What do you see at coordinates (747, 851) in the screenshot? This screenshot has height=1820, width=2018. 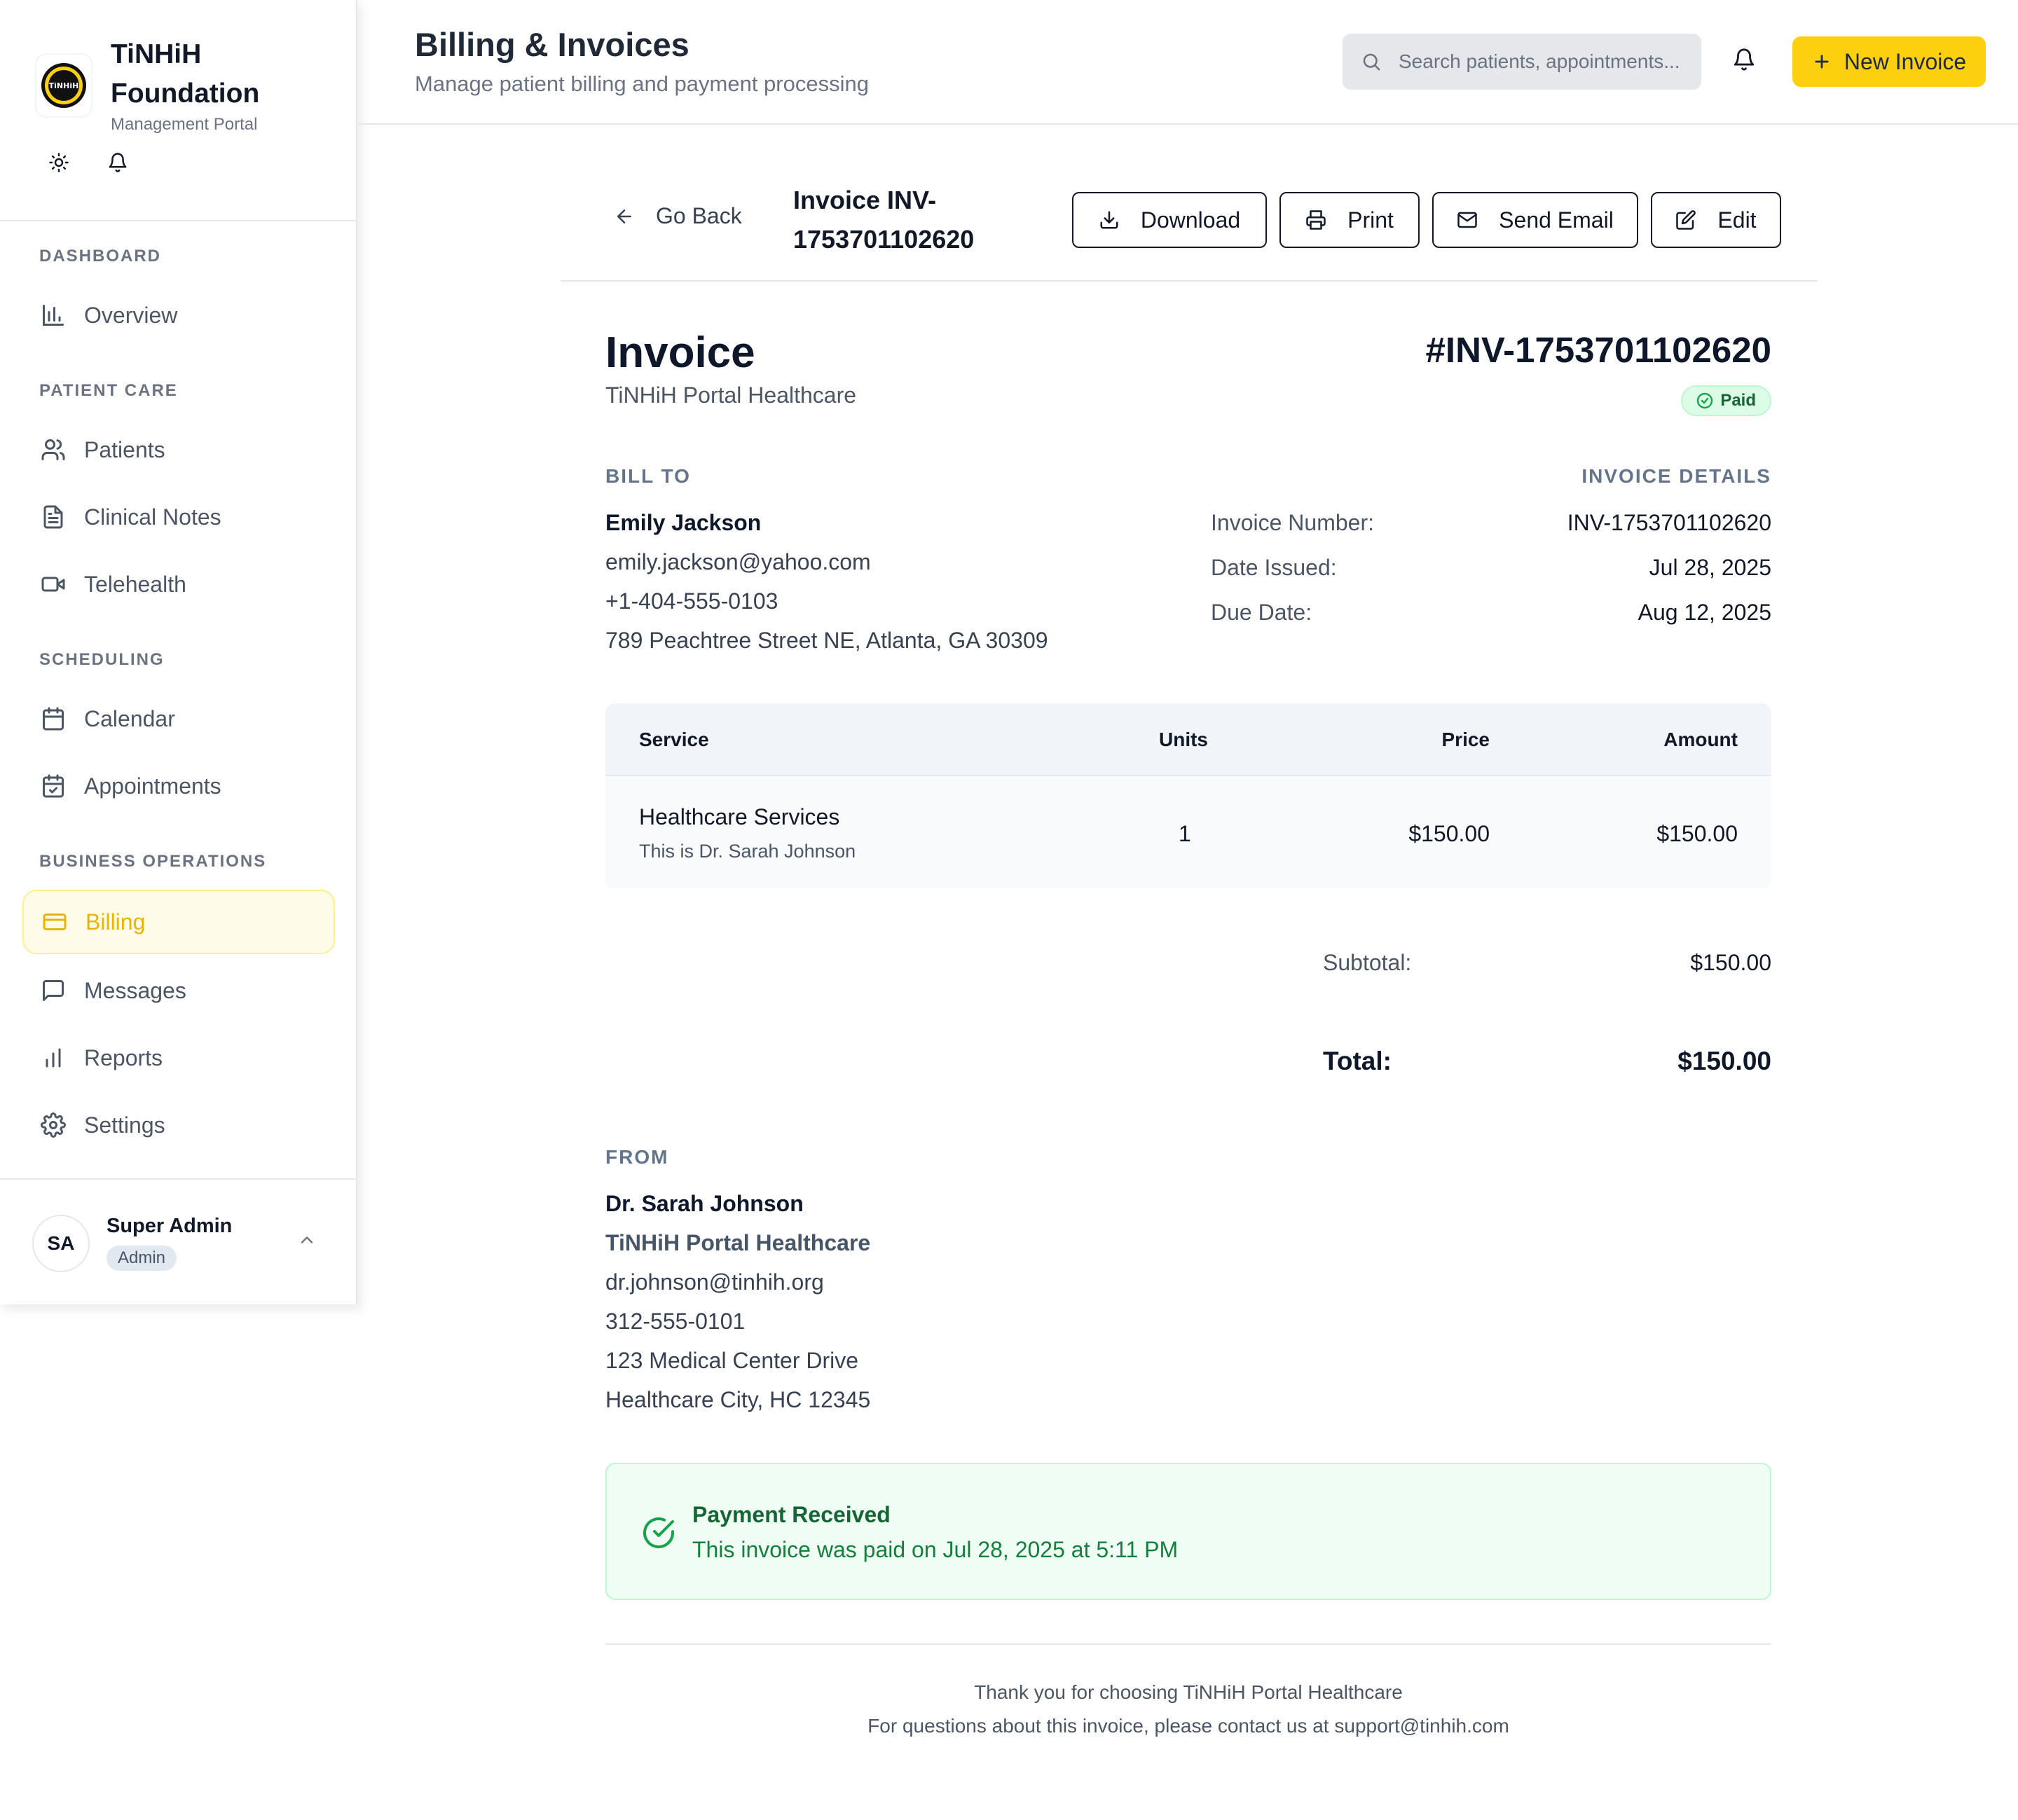 I see `row-description: This is Dr. Sarah Johnson` at bounding box center [747, 851].